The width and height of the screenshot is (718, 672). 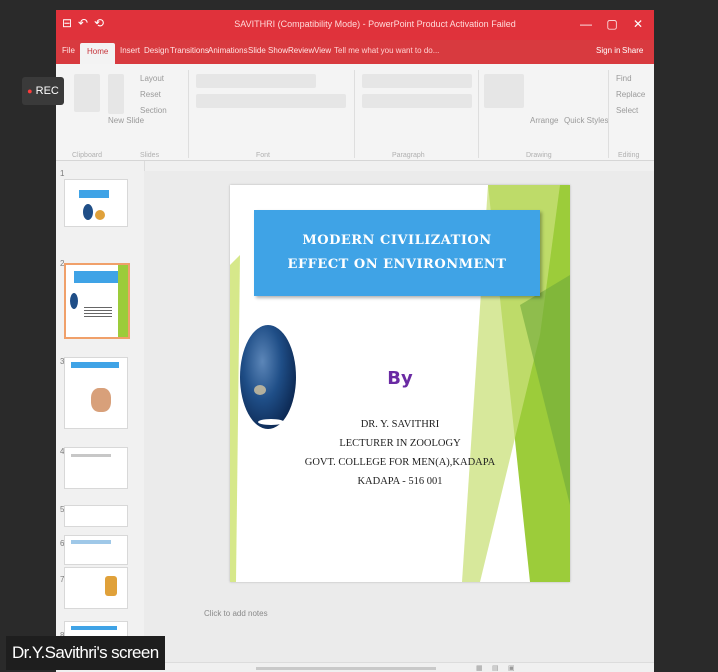 I want to click on share-button: Share, so click(x=632, y=50).